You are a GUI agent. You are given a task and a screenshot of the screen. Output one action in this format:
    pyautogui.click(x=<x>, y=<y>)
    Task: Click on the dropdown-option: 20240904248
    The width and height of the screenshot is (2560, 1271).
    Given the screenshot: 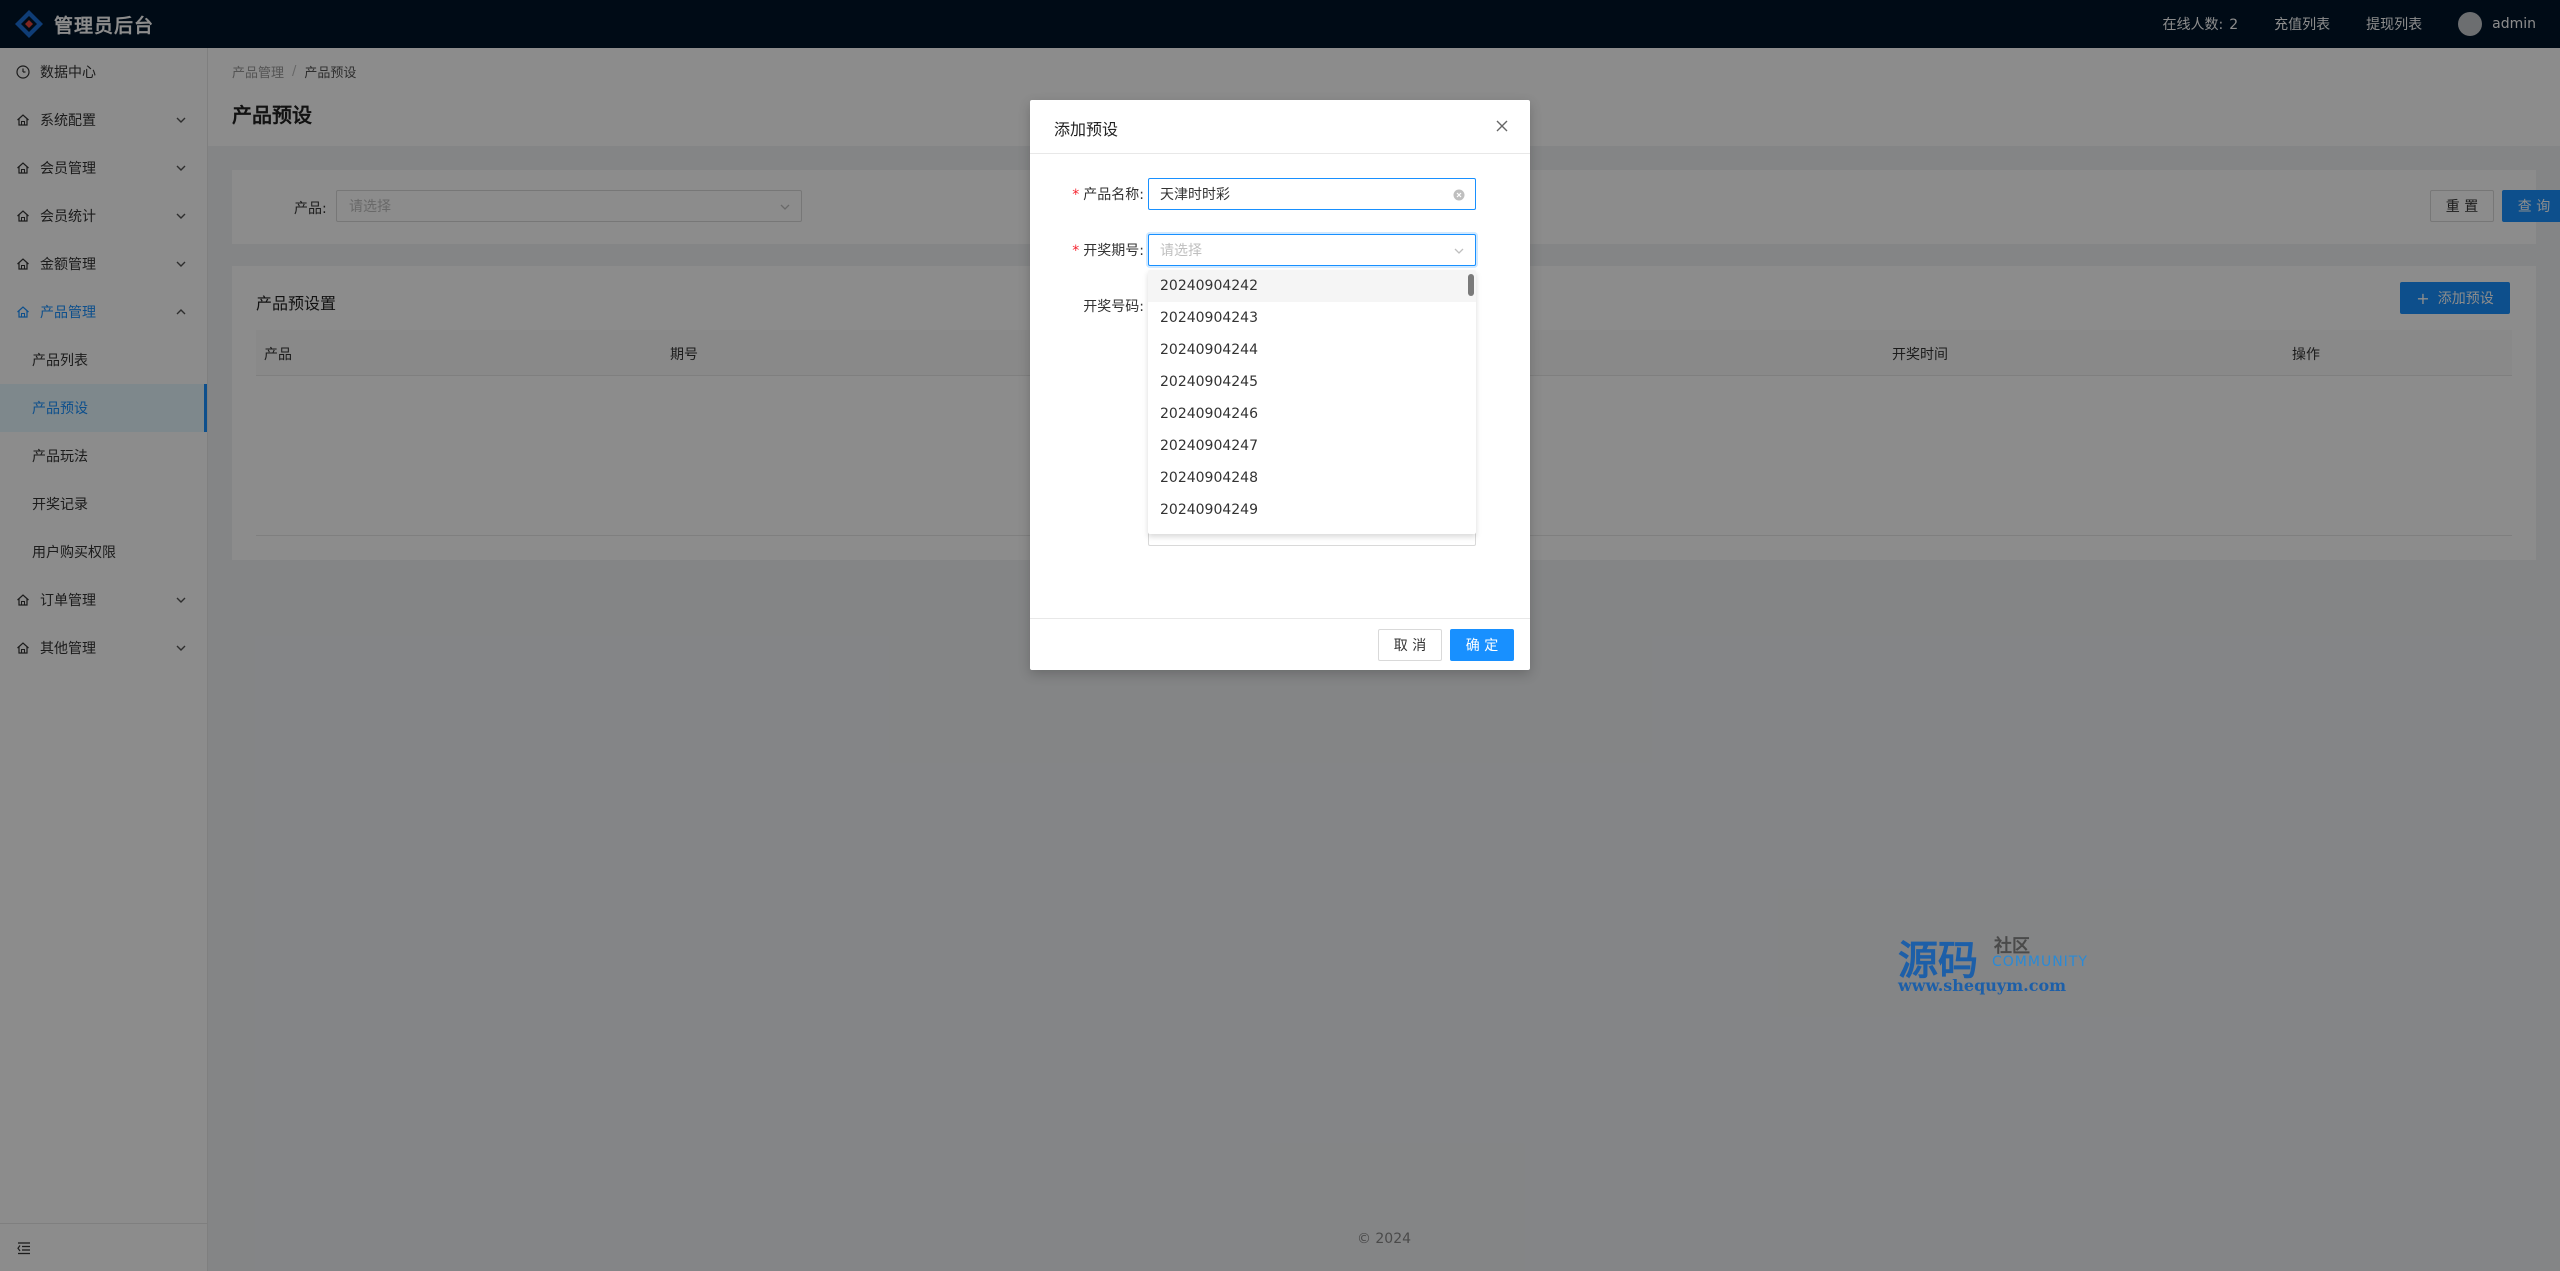 What is the action you would take?
    pyautogui.click(x=1312, y=478)
    